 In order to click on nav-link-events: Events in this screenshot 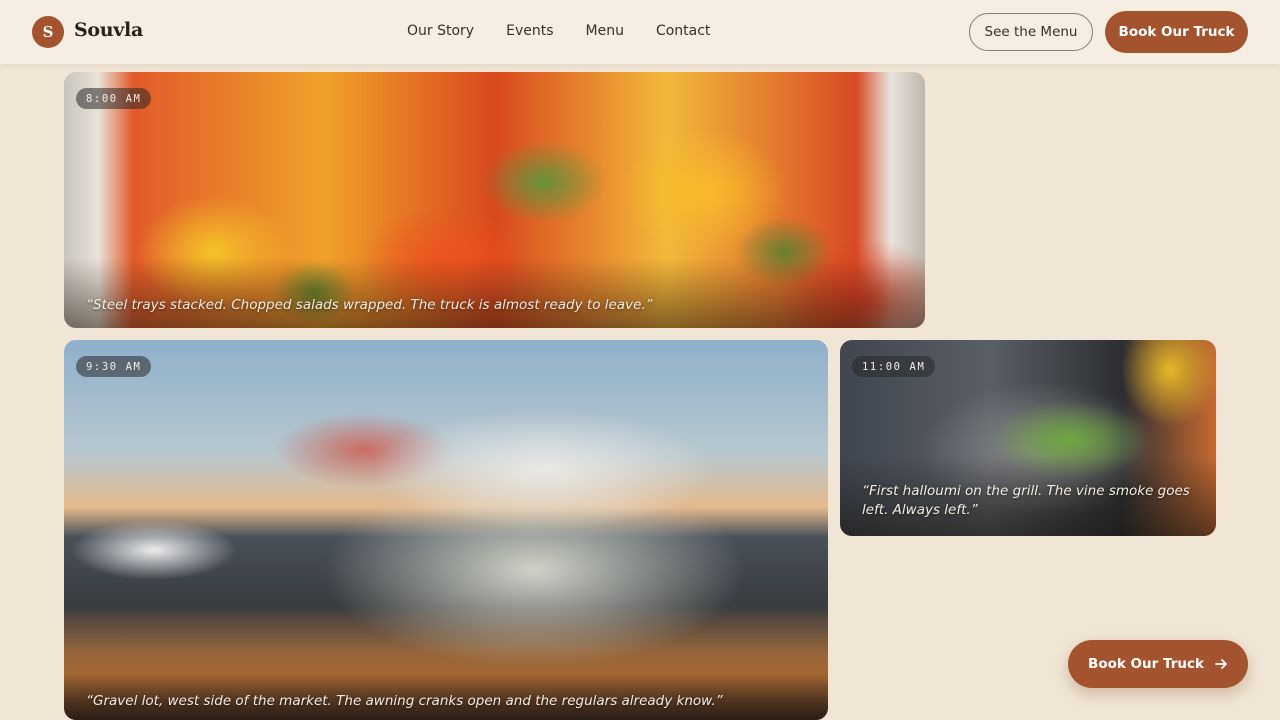, I will do `click(529, 31)`.